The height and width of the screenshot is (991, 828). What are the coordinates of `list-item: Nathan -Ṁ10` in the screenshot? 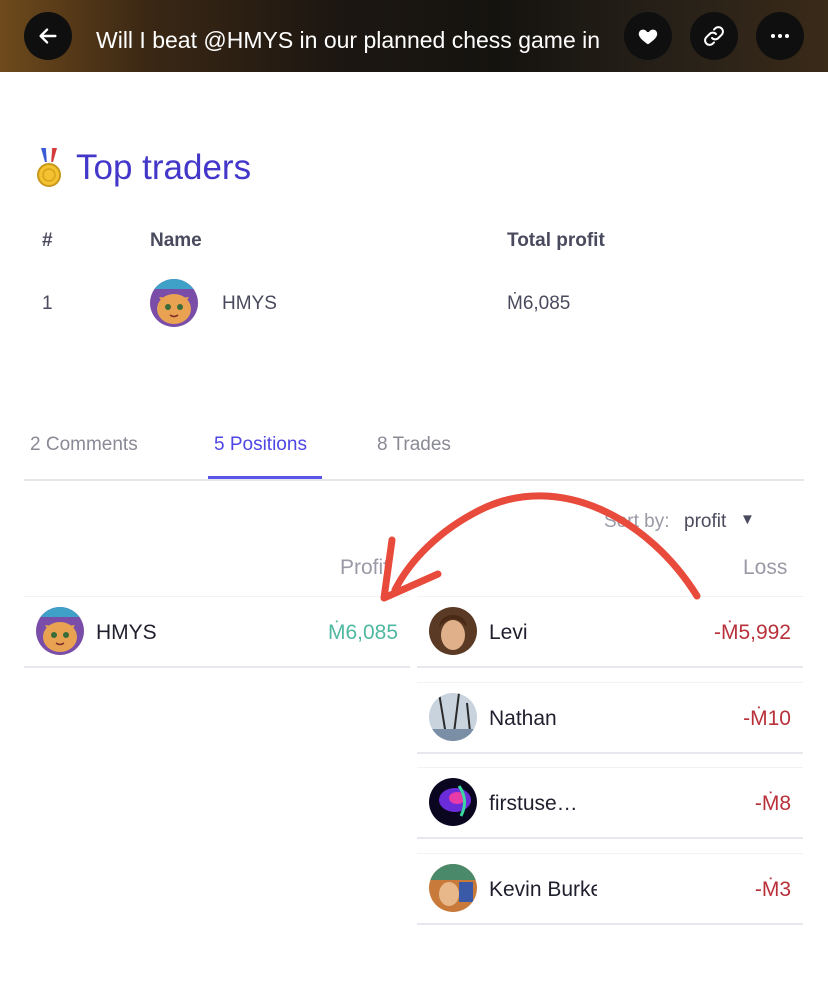 It's located at (610, 718).